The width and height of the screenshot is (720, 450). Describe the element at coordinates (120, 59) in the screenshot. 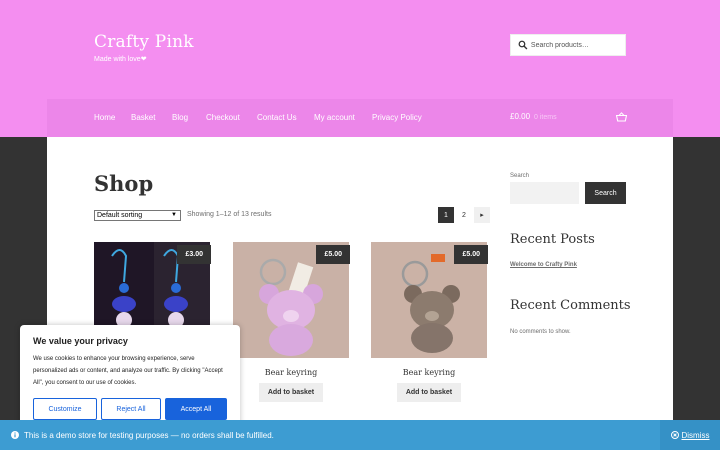

I see `site-tagline: Made with love❤` at that location.